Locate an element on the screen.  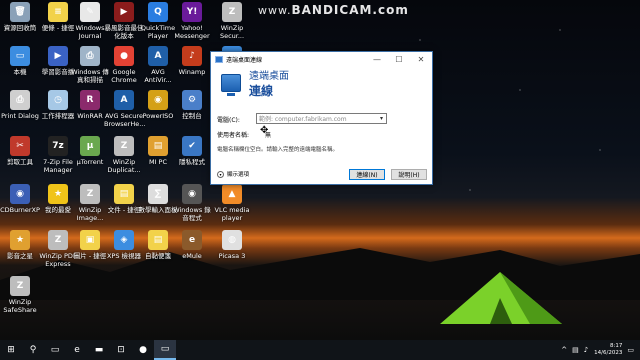
dialog-title: 遠端桌面連線 is located at coordinates (244, 60).